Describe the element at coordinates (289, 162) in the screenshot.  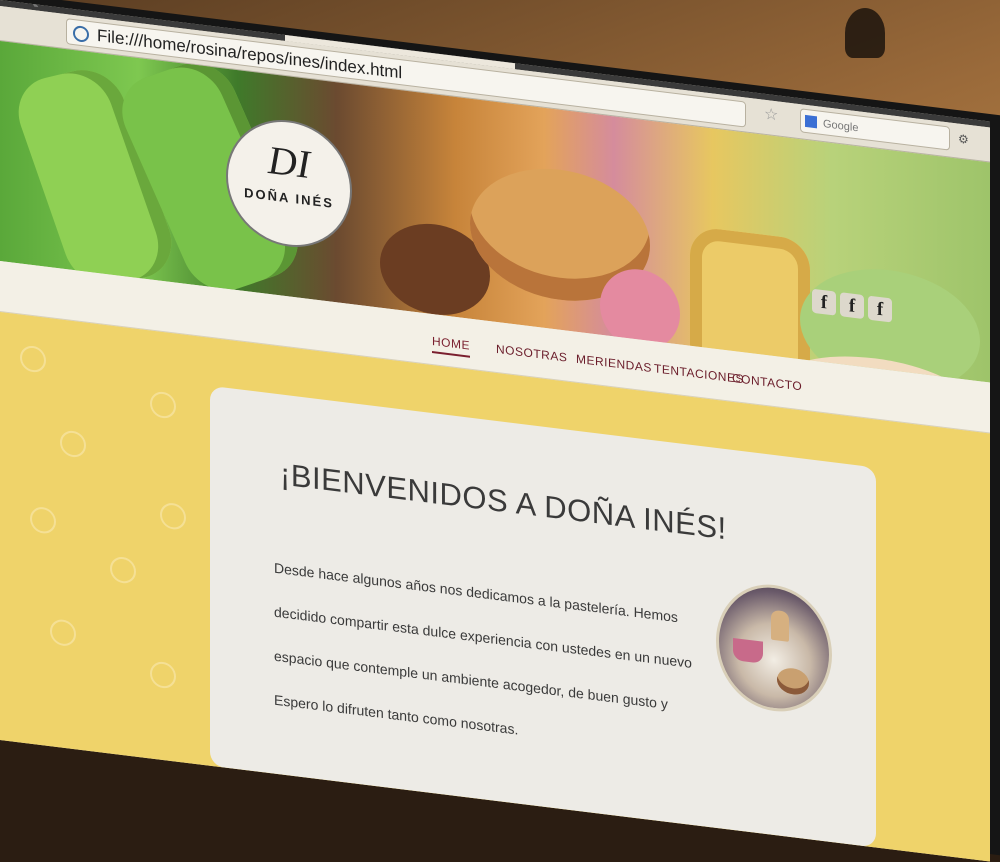
I see `logo-monogram: DI` at that location.